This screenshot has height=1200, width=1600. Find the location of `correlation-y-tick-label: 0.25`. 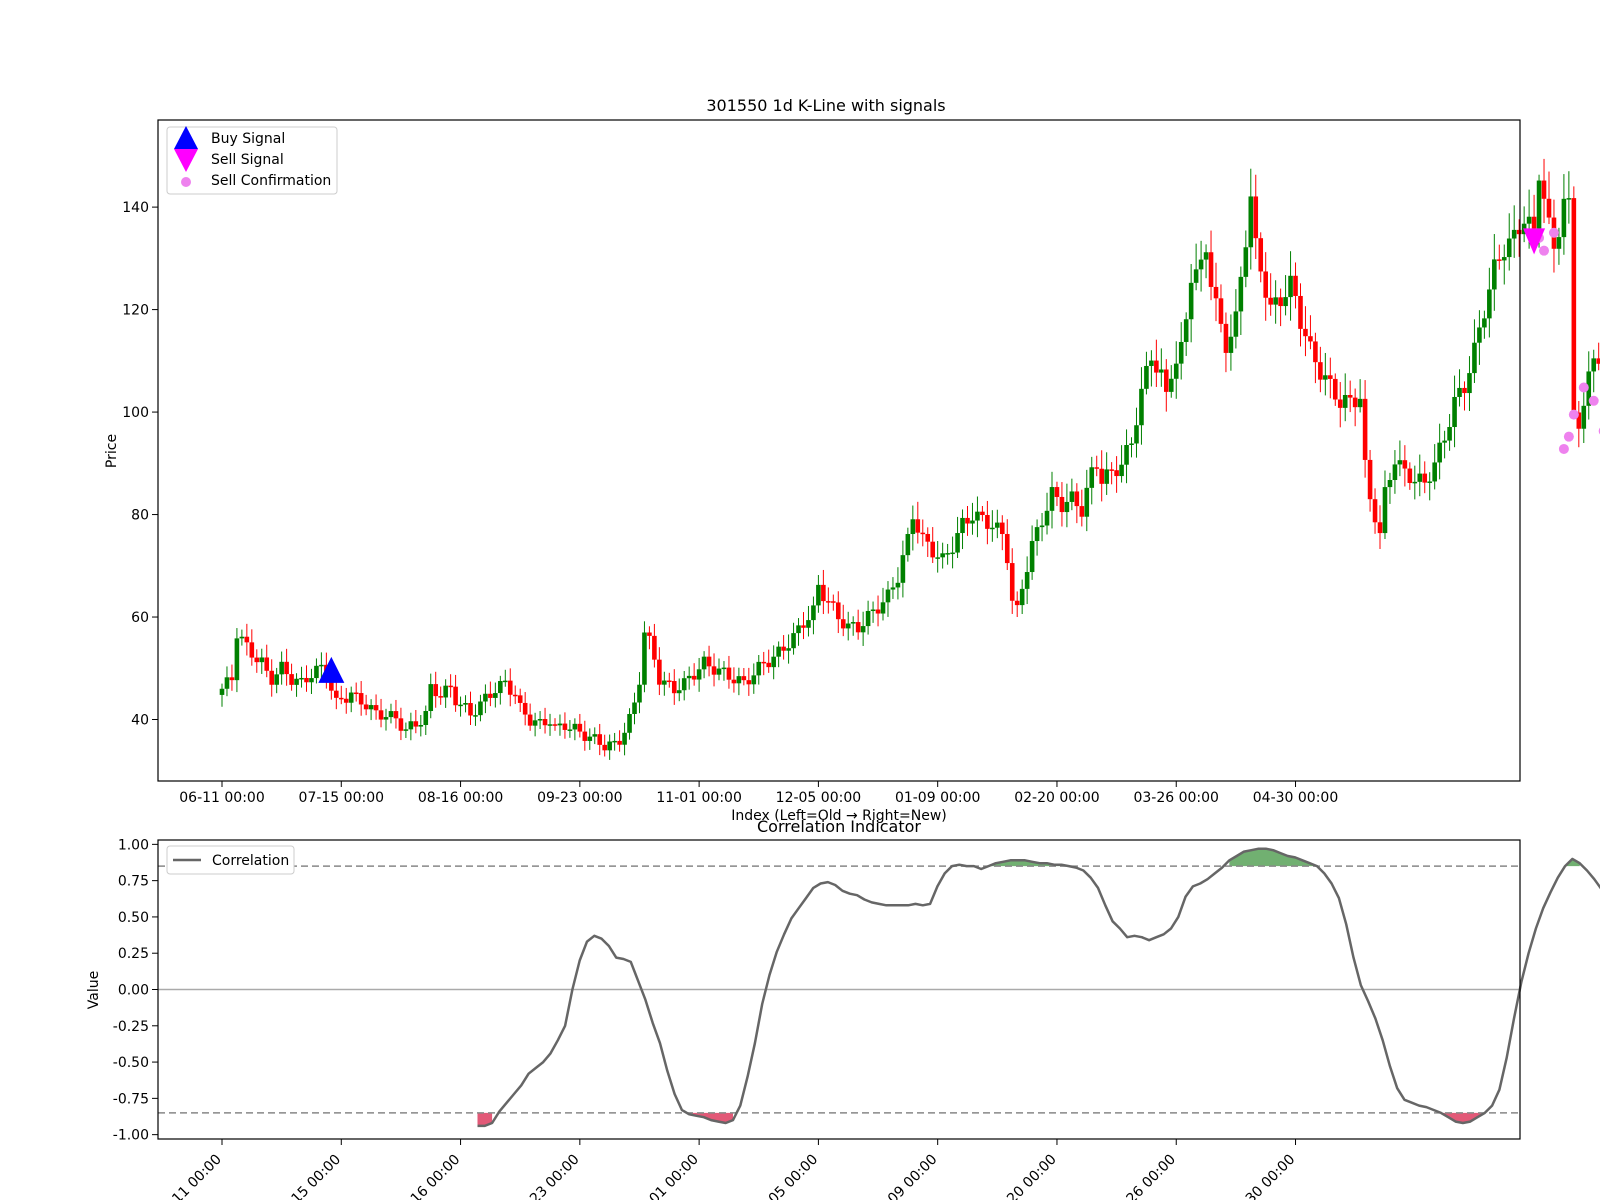

correlation-y-tick-label: 0.25 is located at coordinates (133, 954).